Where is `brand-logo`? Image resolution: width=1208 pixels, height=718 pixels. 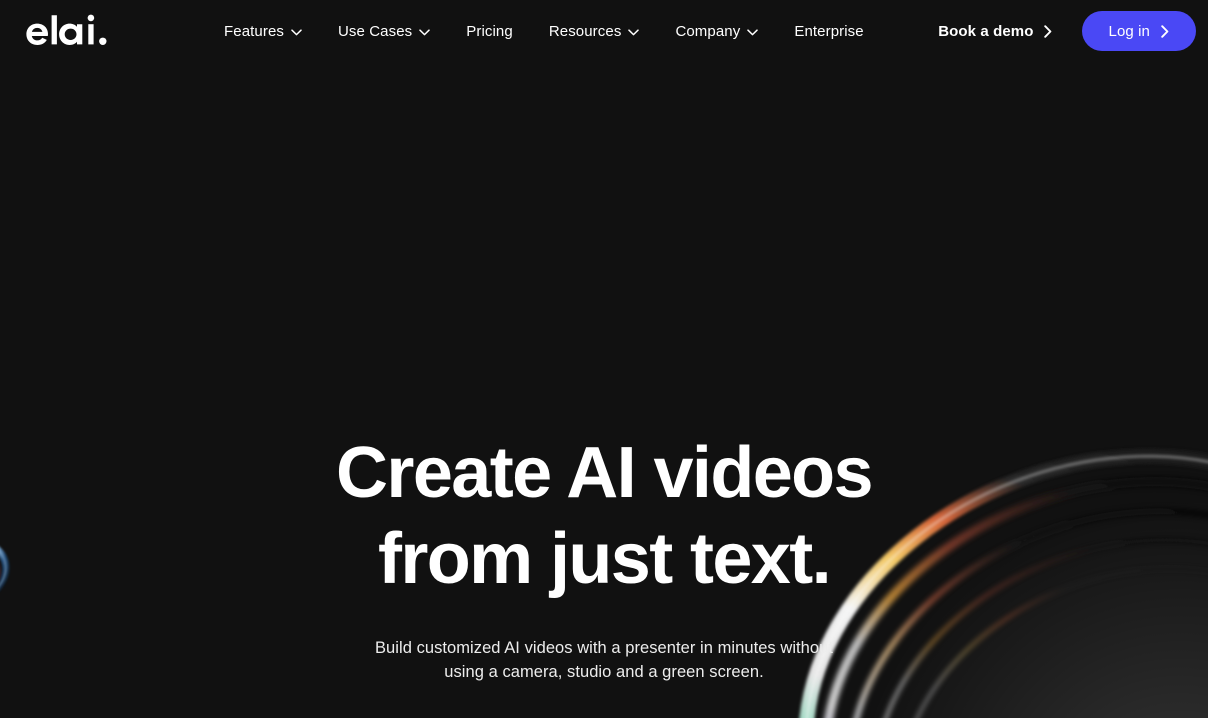 brand-logo is located at coordinates (68, 31).